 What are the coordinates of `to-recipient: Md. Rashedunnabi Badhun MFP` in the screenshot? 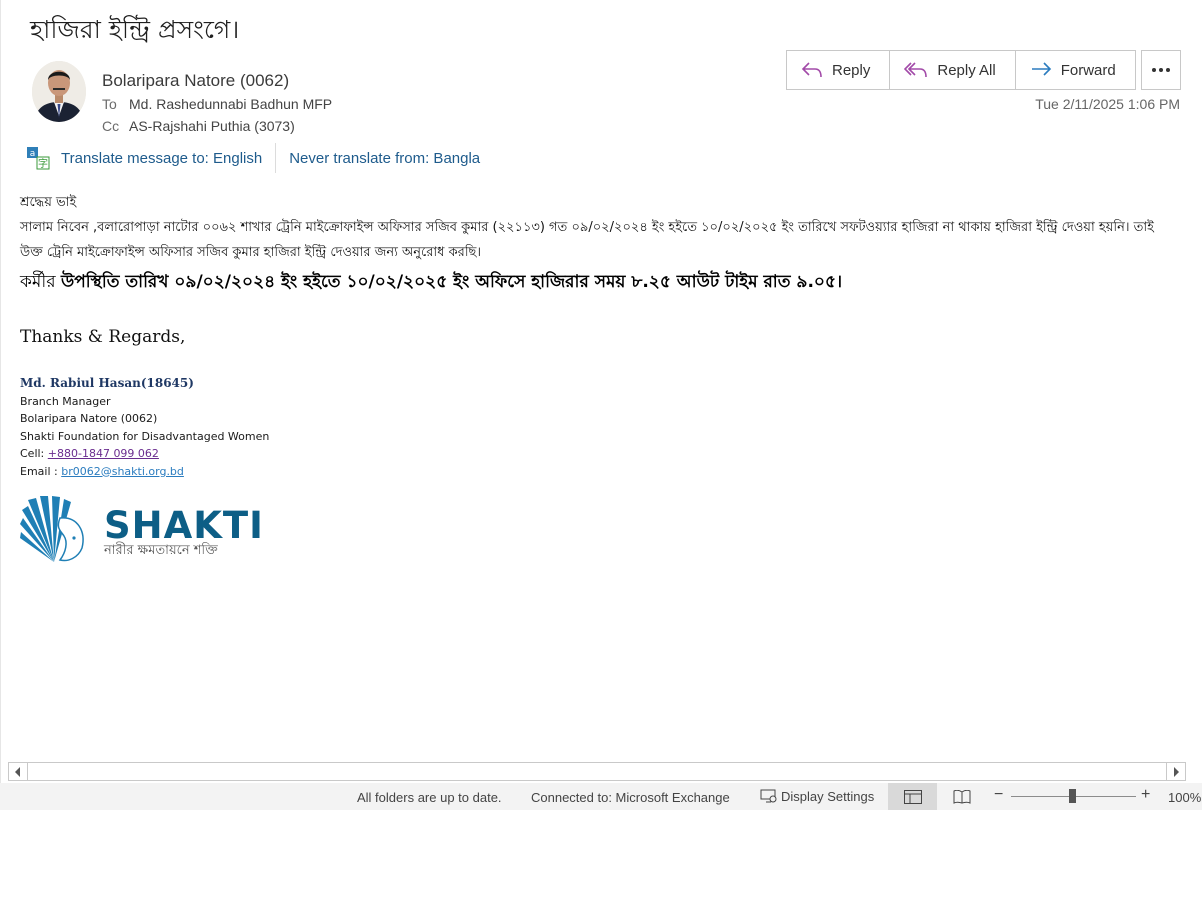 It's located at (230, 104).